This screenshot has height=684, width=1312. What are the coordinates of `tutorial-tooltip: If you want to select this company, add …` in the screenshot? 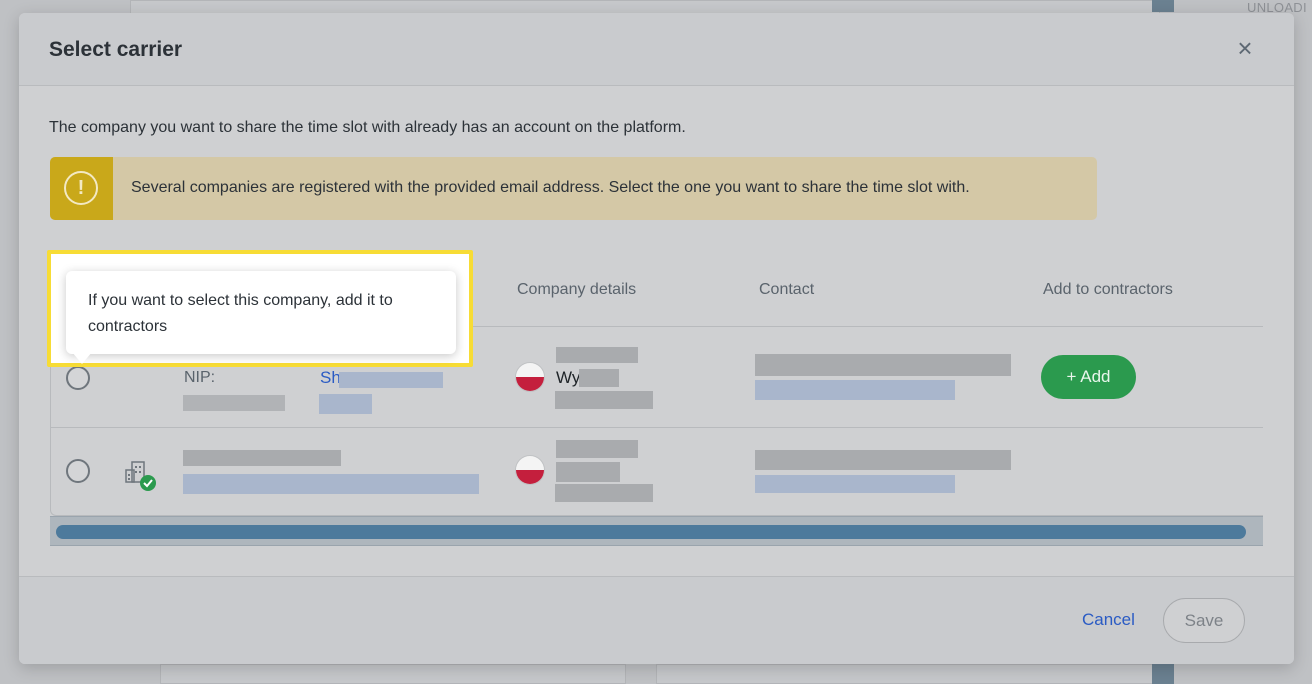 It's located at (261, 312).